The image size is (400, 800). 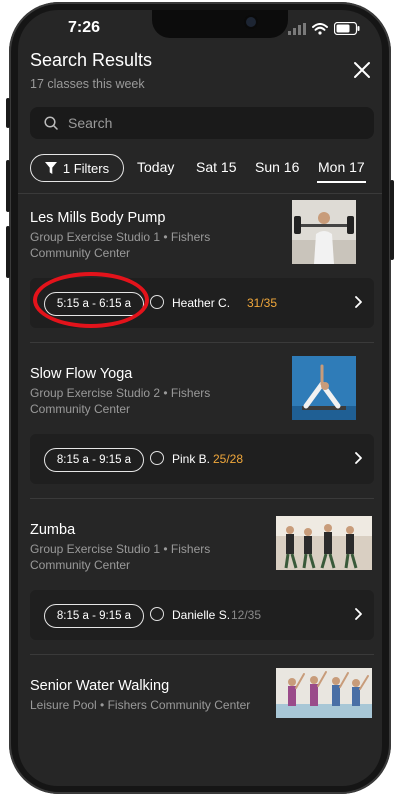 I want to click on day-tabs: 1 Filters Today Sat 15 Sun 16 Mon 17, so click(x=206, y=168).